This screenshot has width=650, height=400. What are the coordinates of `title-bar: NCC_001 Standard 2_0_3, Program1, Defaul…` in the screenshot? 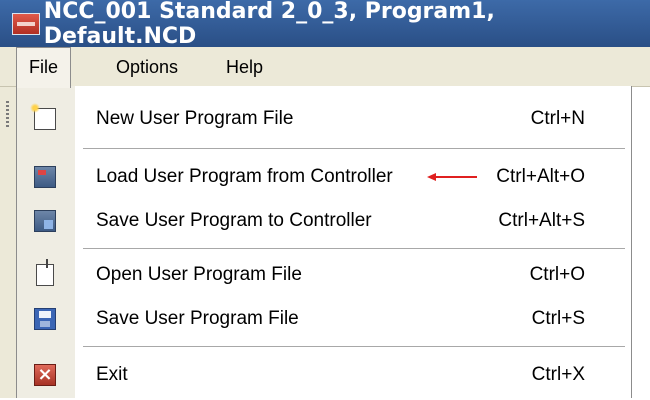 It's located at (325, 24).